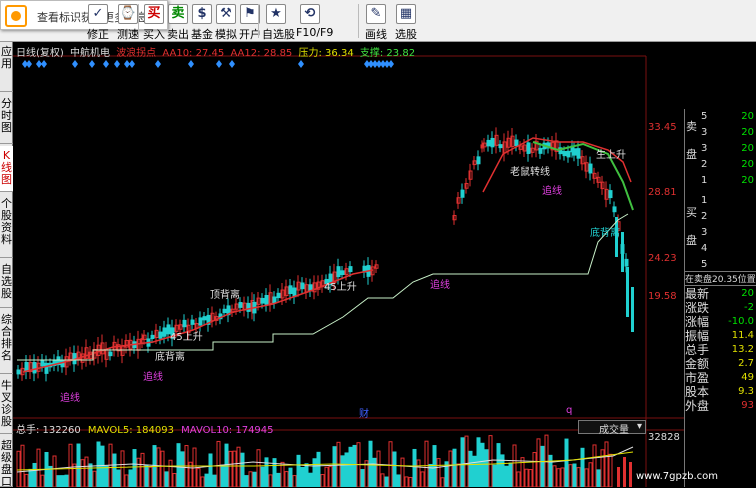  Describe the element at coordinates (6, 462) in the screenshot. I see `left-tab-7: 超级盘口` at that location.